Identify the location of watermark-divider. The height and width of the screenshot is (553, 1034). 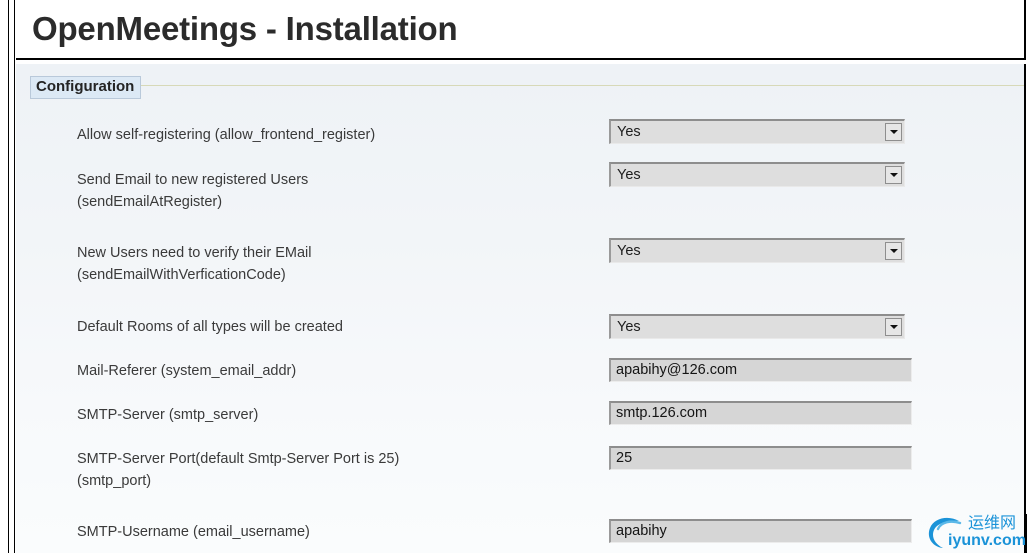
(1026, 533).